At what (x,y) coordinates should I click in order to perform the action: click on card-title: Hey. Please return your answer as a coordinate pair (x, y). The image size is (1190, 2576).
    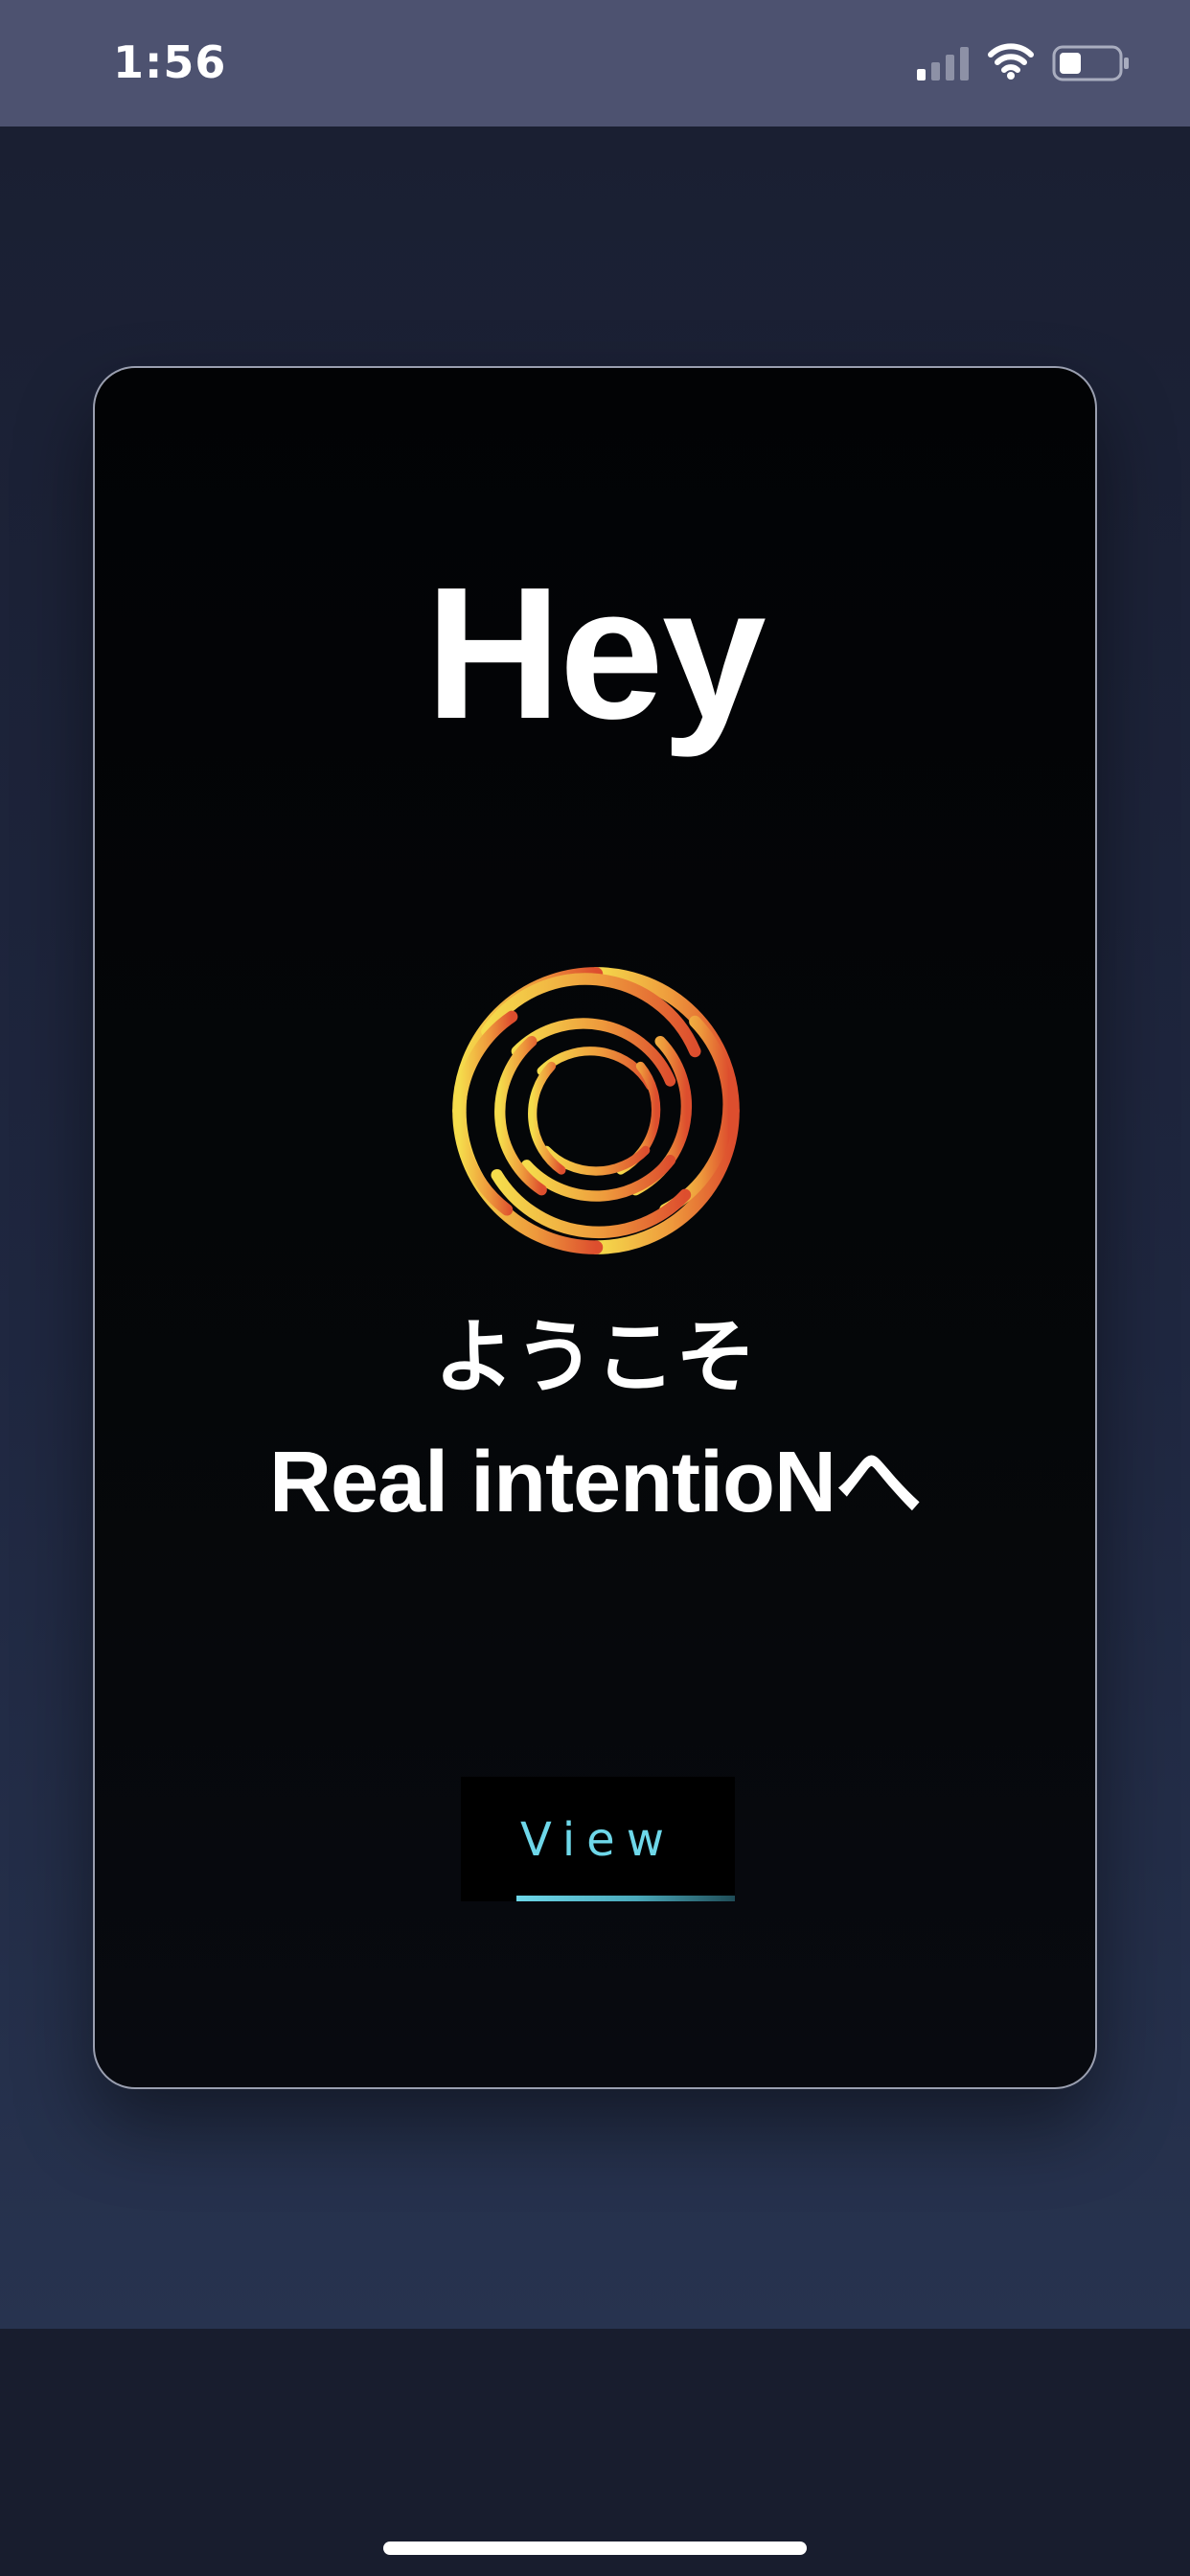
    Looking at the image, I should click on (596, 653).